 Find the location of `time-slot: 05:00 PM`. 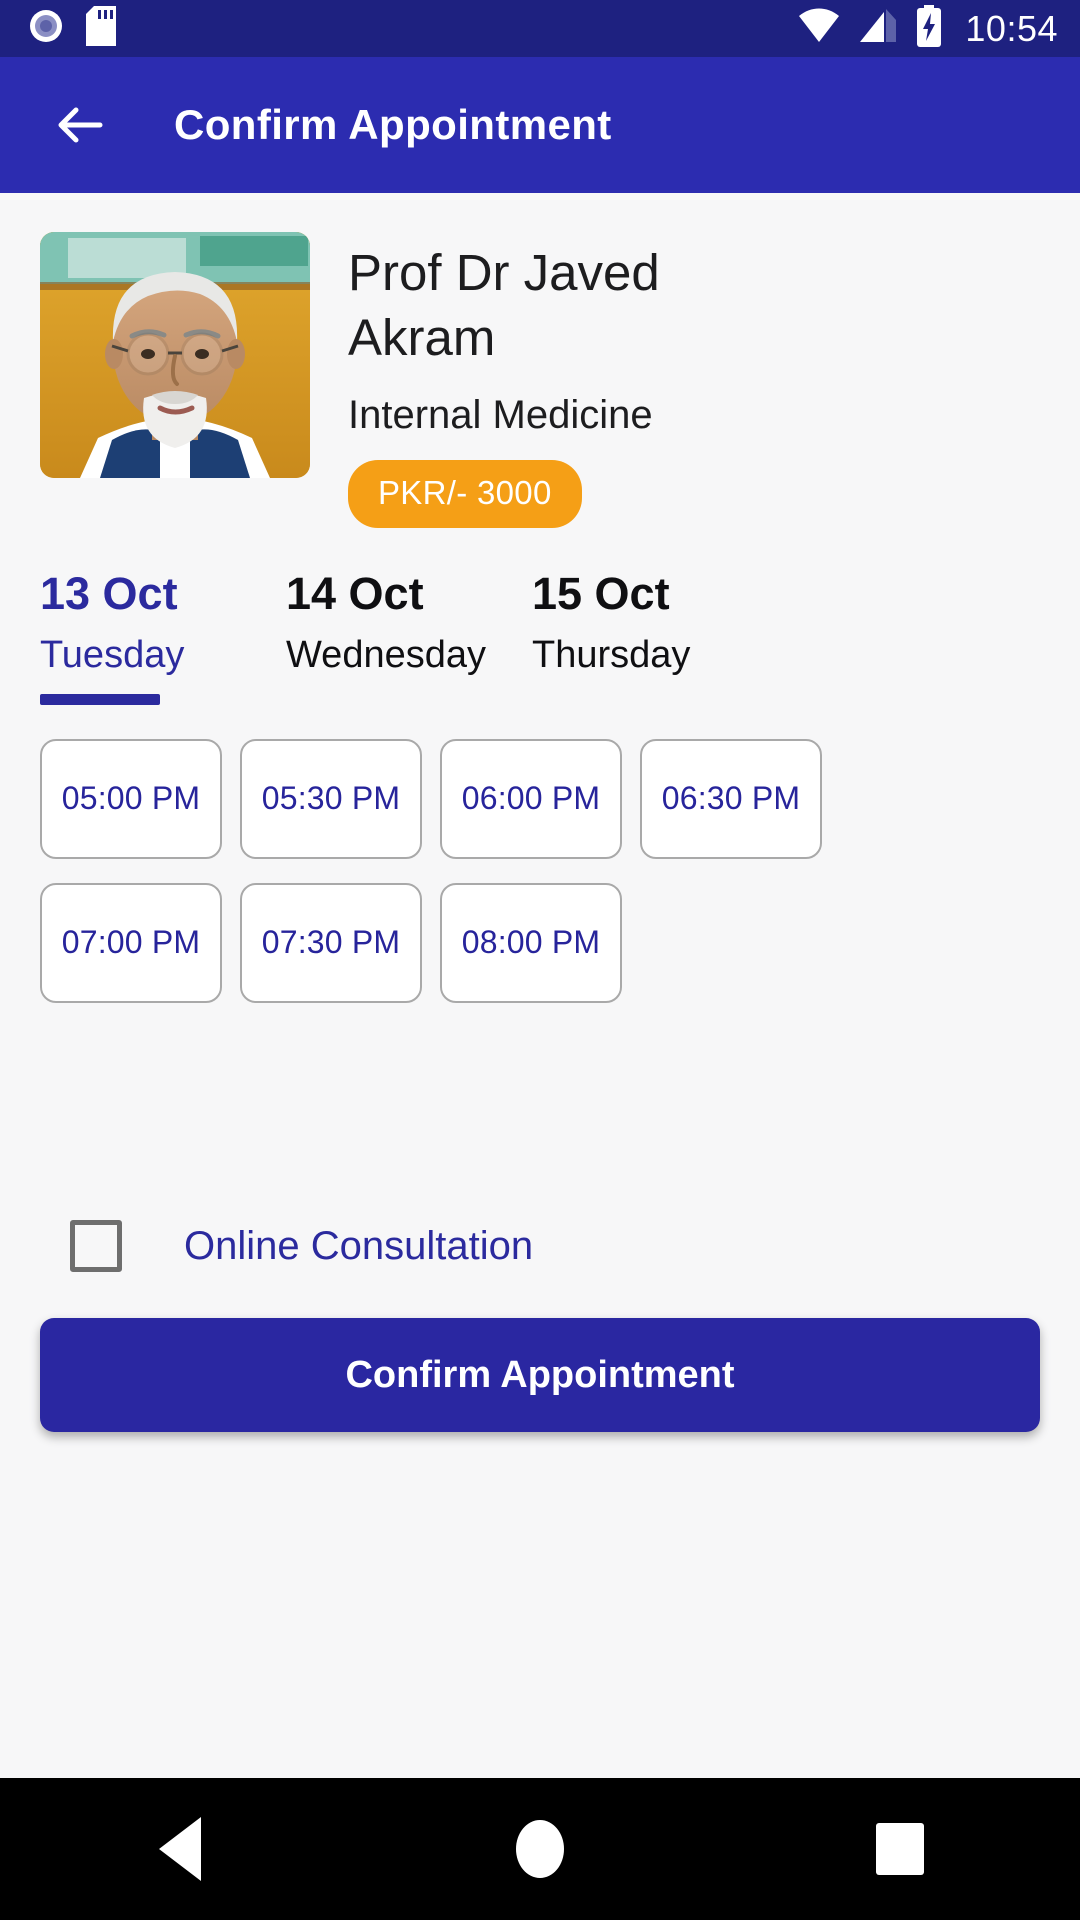

time-slot: 05:00 PM is located at coordinates (131, 798).